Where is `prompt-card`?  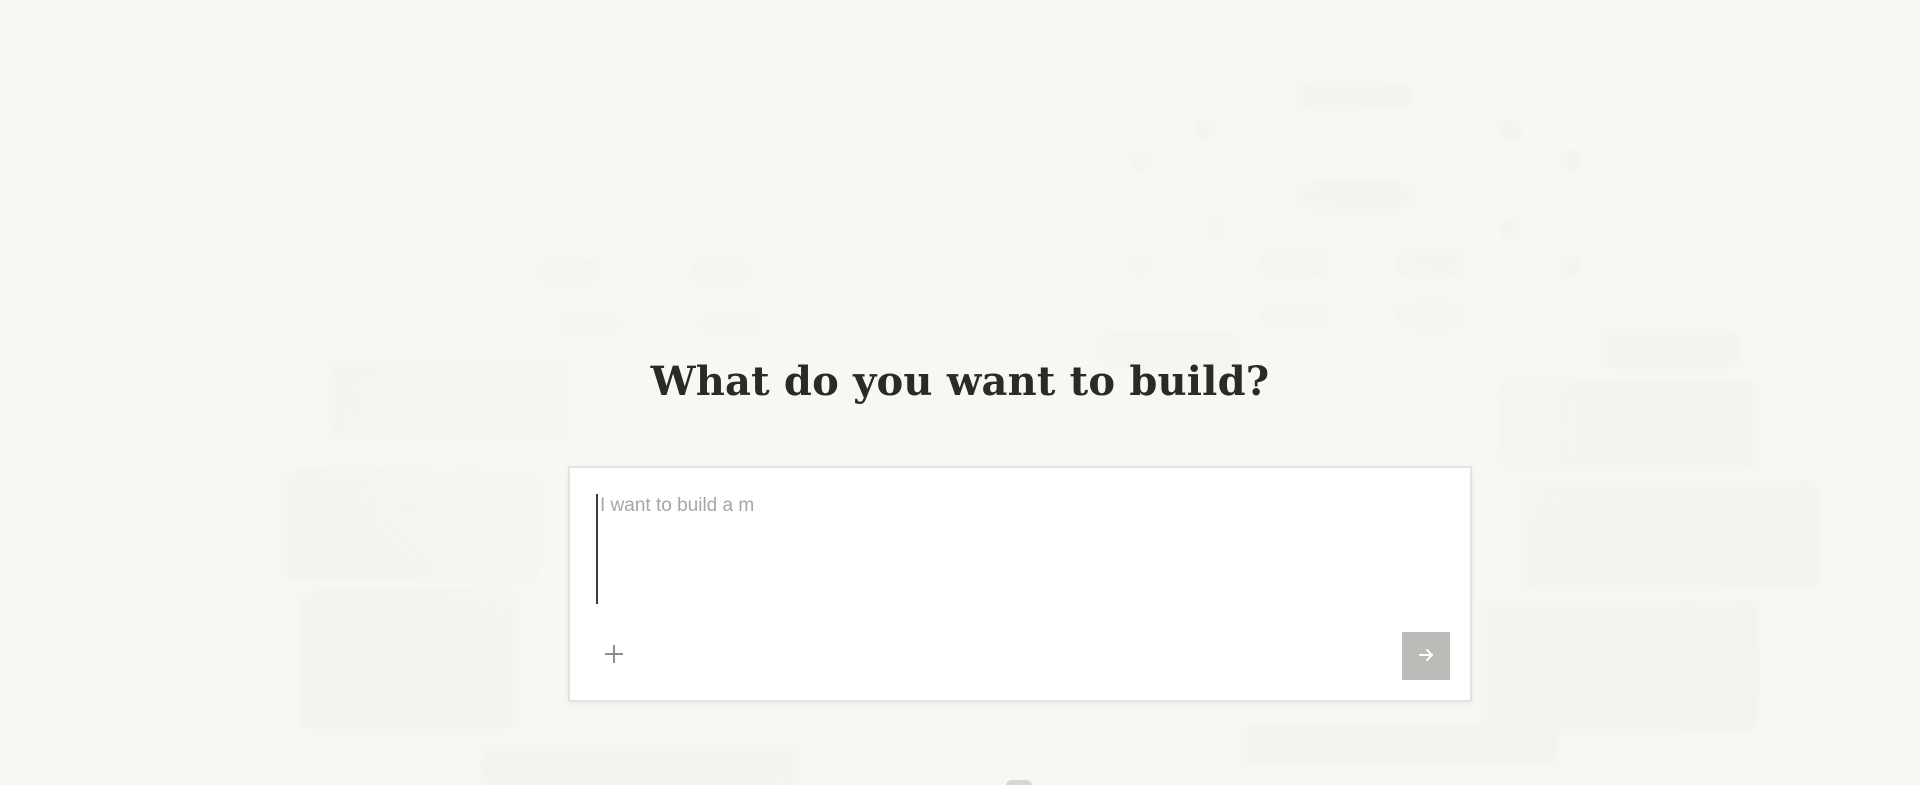 prompt-card is located at coordinates (1020, 584).